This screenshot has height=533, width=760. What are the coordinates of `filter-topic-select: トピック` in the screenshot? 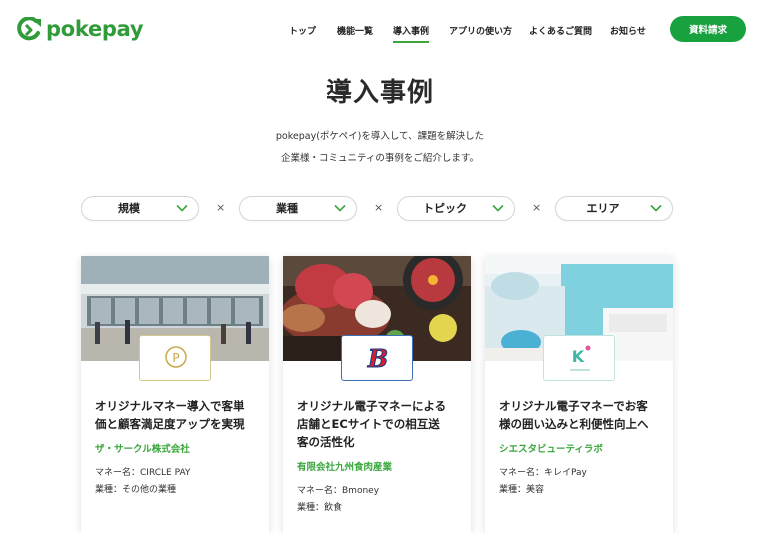 It's located at (456, 208).